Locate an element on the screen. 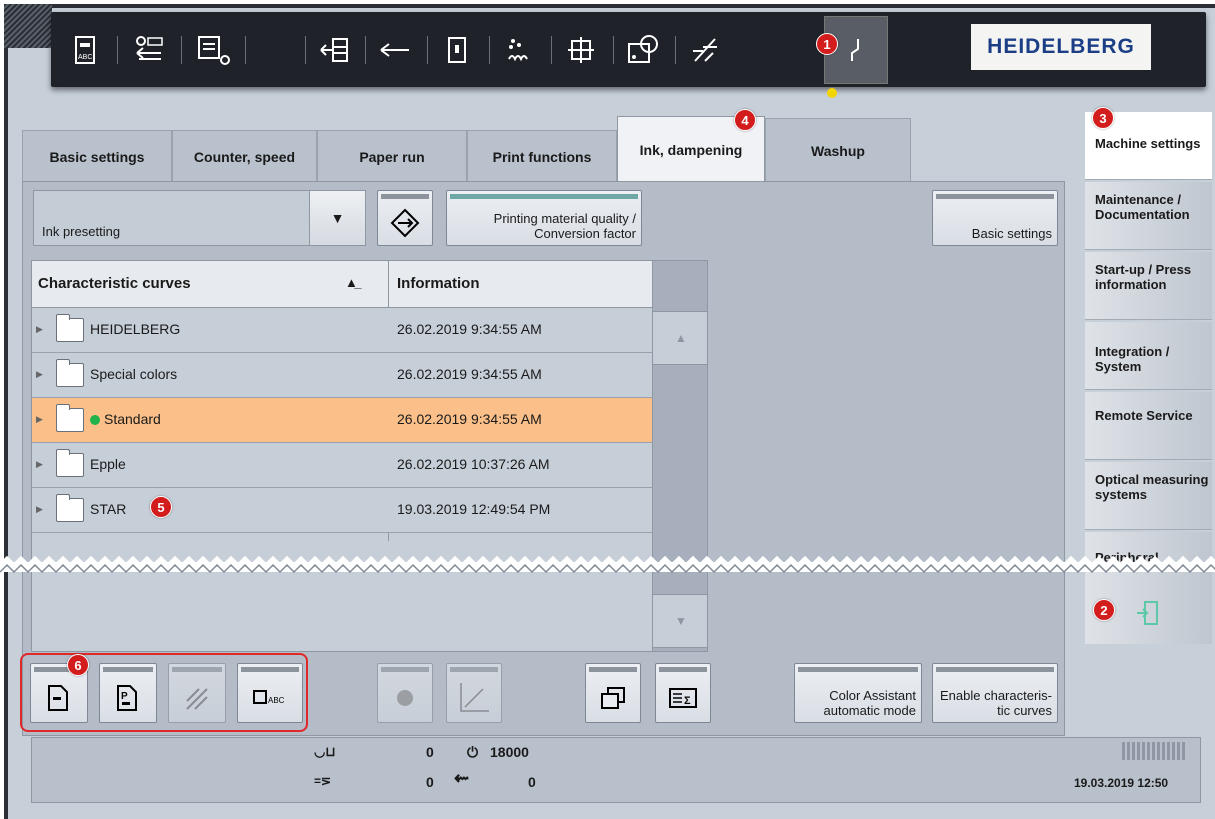  job-abc-icon: ABC is located at coordinates (85, 50).